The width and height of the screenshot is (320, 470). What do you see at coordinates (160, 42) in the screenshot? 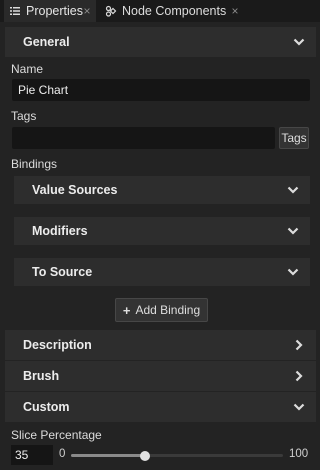
I see `section-general-header: General` at bounding box center [160, 42].